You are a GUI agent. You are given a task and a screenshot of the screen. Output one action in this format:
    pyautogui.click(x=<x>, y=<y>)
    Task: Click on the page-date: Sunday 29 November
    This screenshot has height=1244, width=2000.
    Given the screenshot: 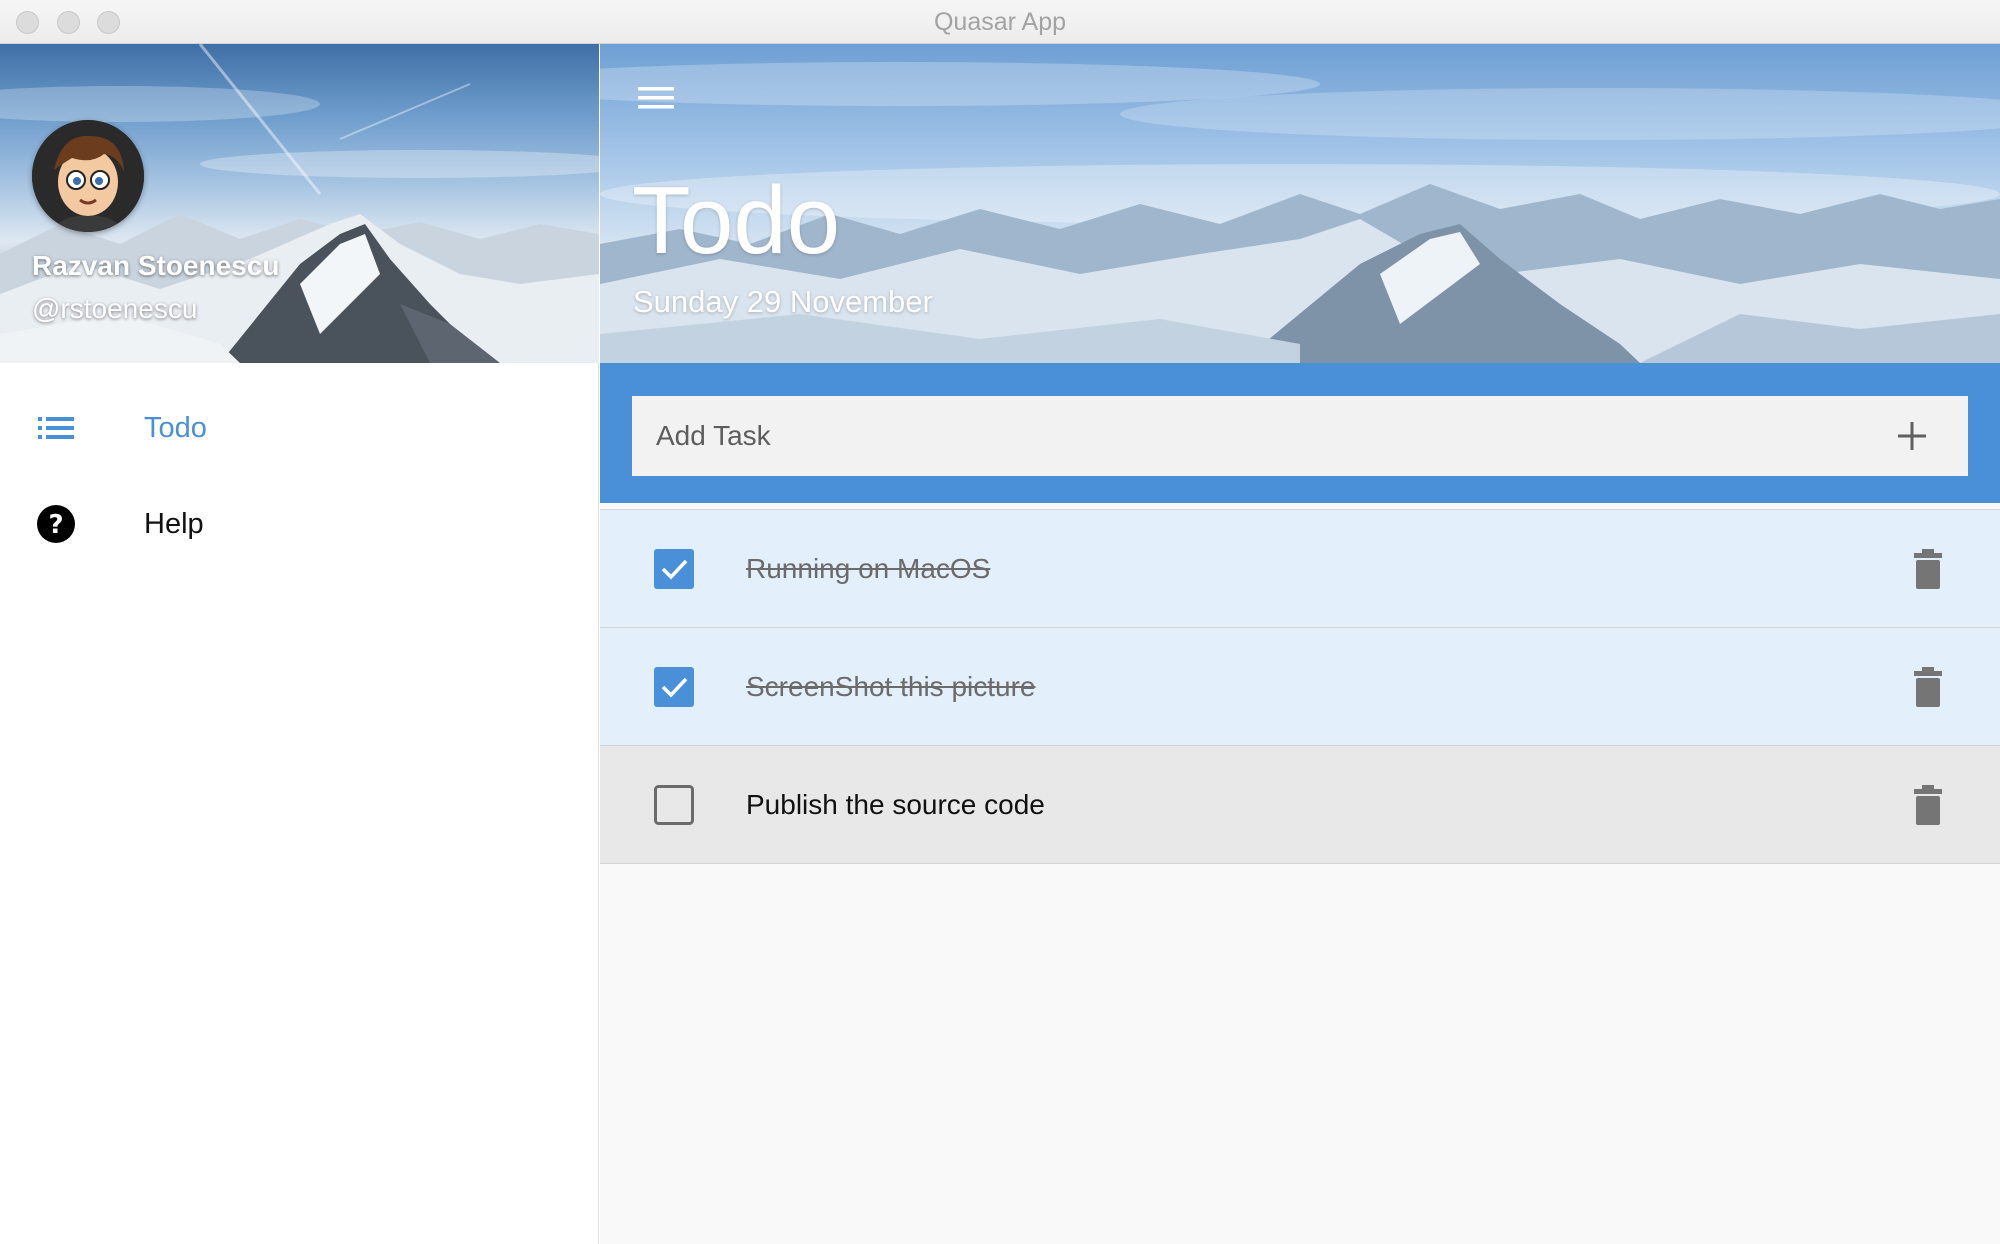 What is the action you would take?
    pyautogui.click(x=783, y=301)
    